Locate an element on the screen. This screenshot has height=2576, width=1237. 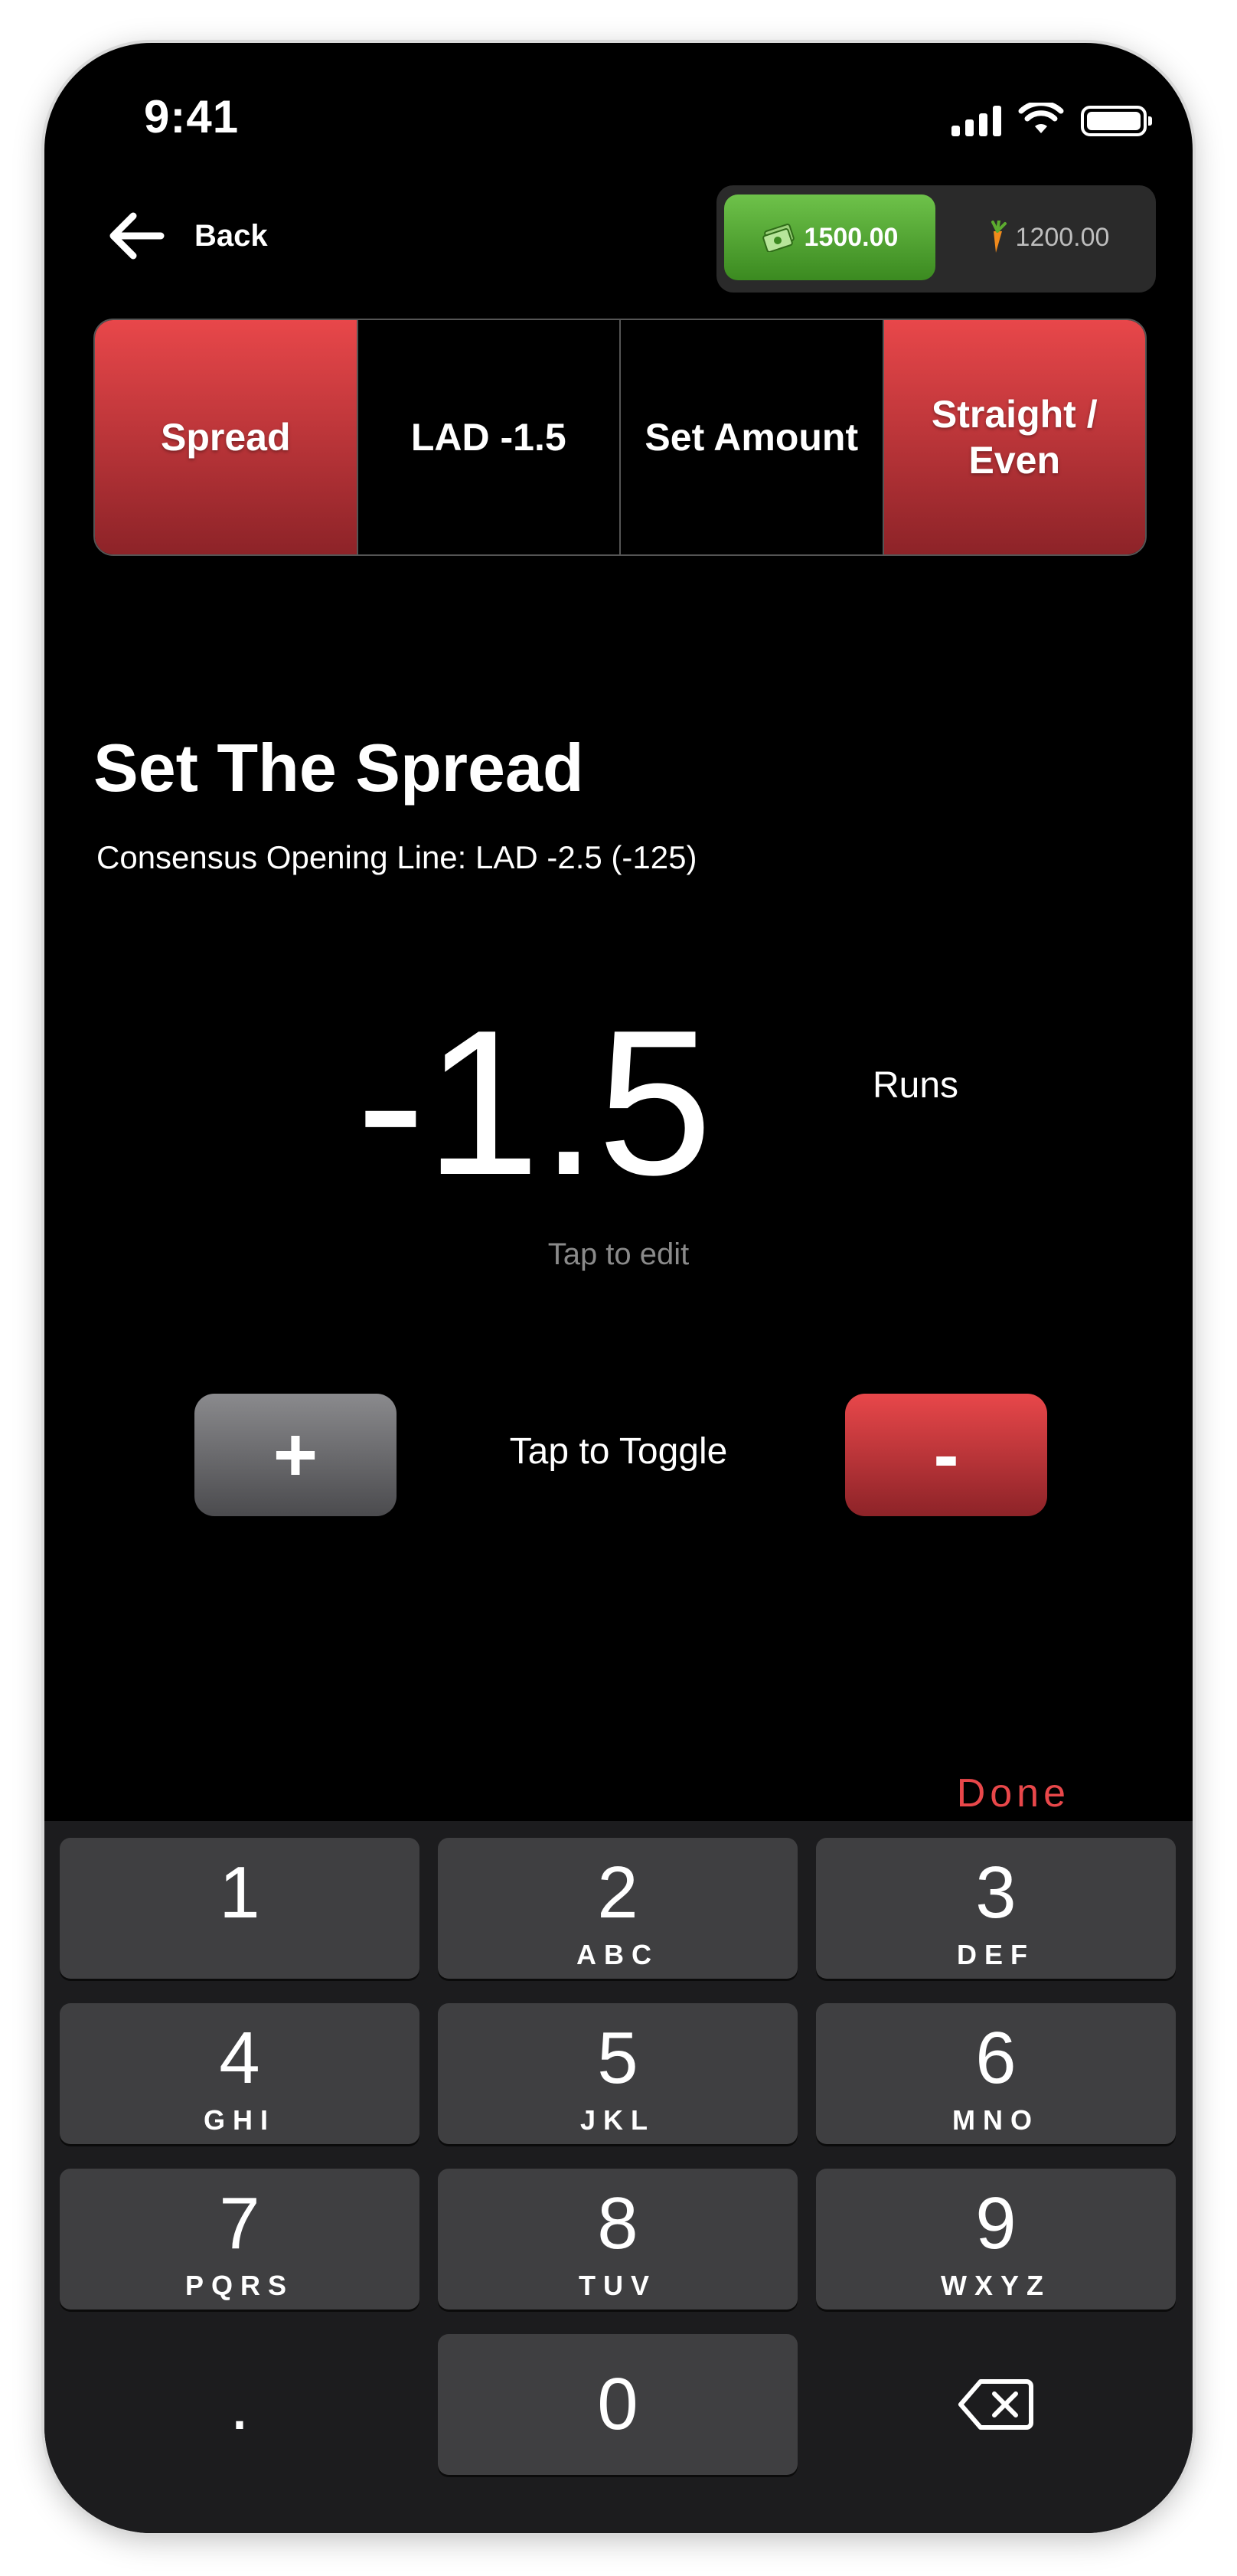
key-6: 6 MNO is located at coordinates (996, 2073).